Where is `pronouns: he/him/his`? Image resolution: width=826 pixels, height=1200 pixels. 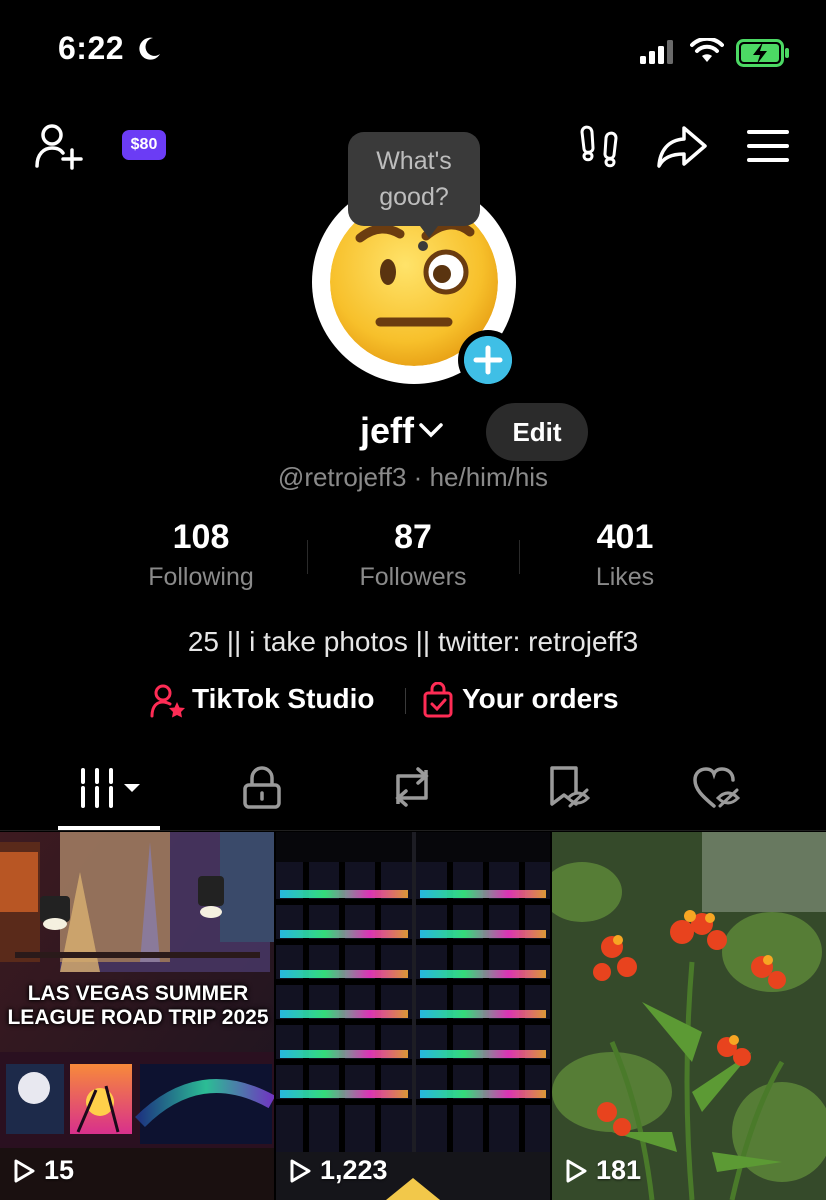
pronouns: he/him/his is located at coordinates (489, 477).